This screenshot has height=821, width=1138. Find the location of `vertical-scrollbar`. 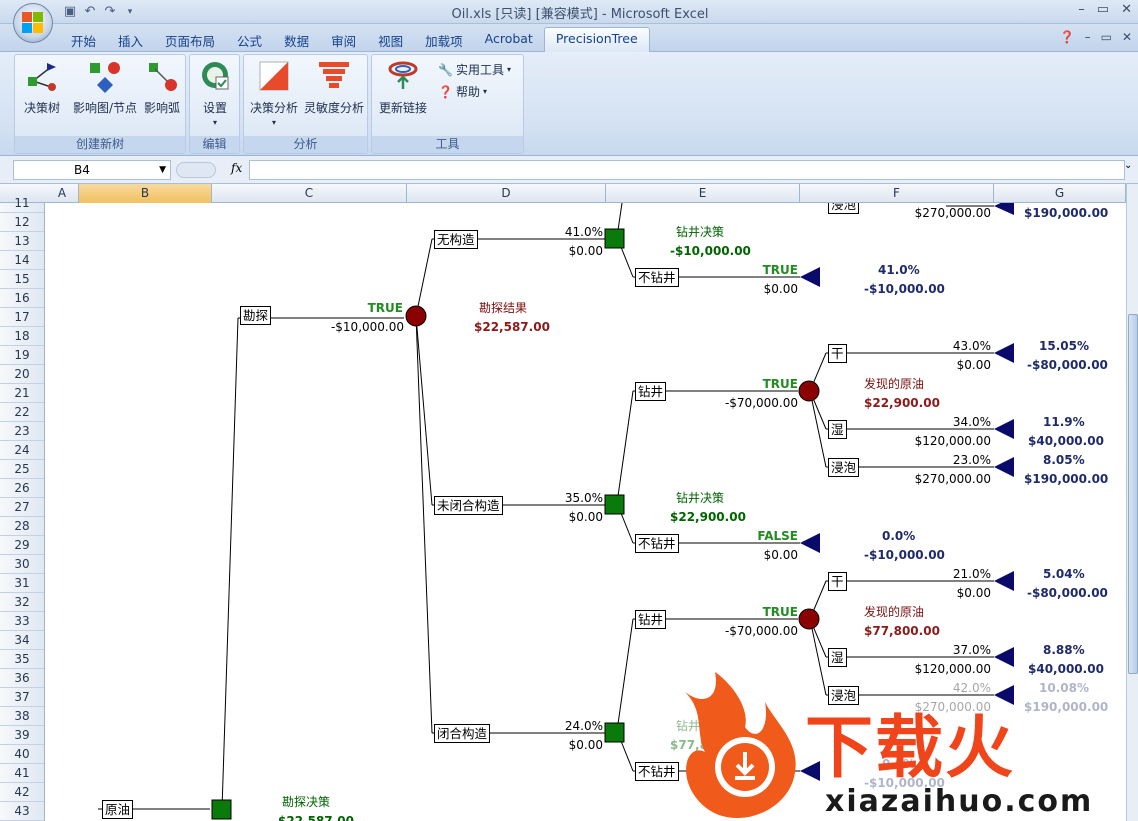

vertical-scrollbar is located at coordinates (1132, 502).